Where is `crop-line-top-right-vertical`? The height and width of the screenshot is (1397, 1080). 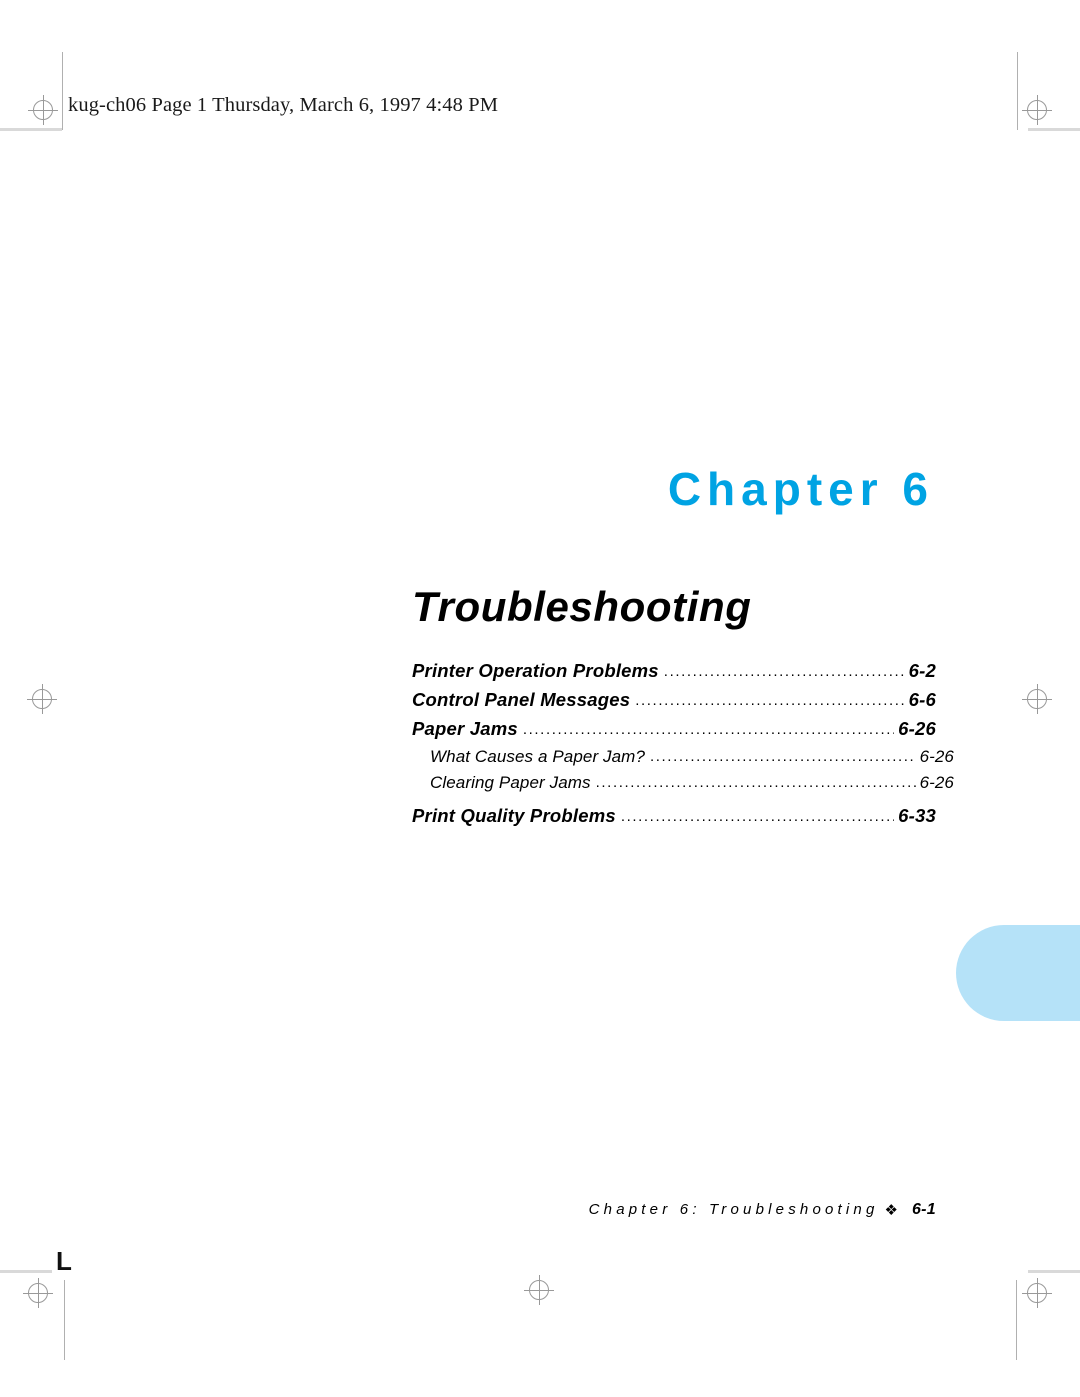
crop-line-top-right-vertical is located at coordinates (1017, 91).